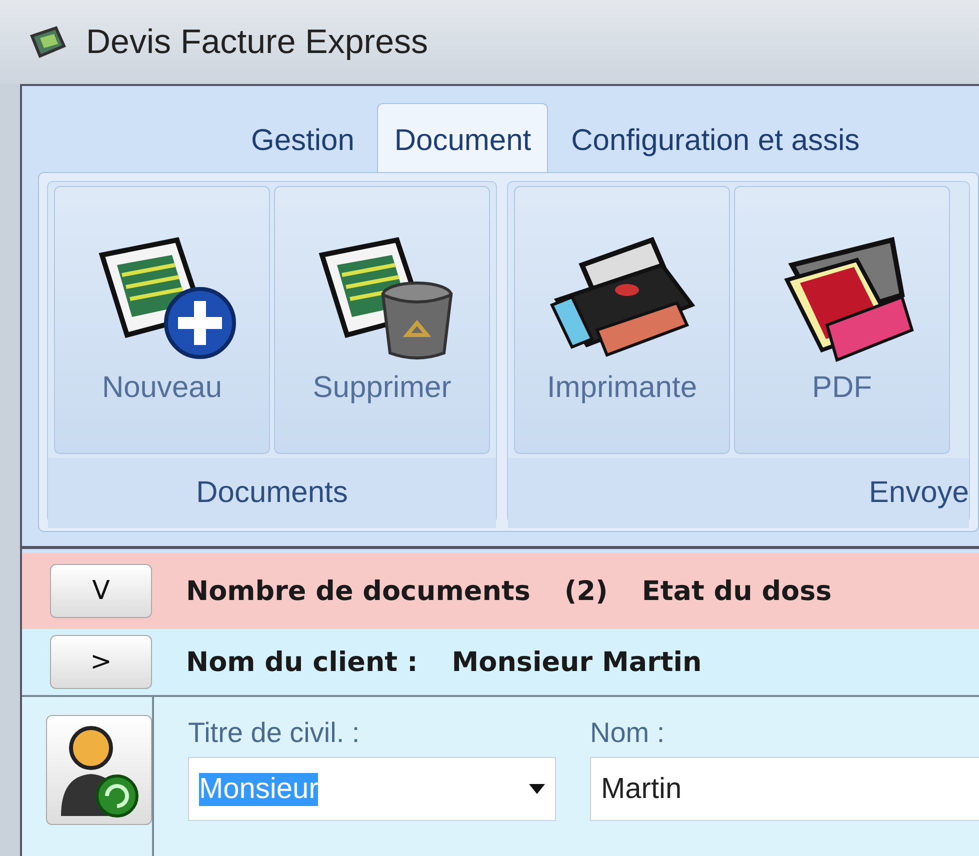 This screenshot has width=979, height=856. I want to click on ribbon-tab: Document, so click(462, 137).